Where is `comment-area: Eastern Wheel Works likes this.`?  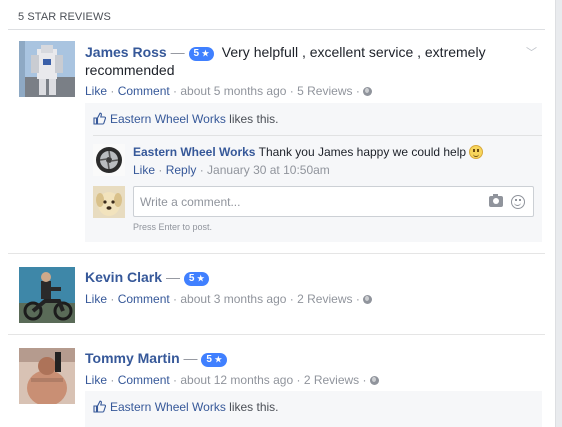 comment-area: Eastern Wheel Works likes this. is located at coordinates (313, 409).